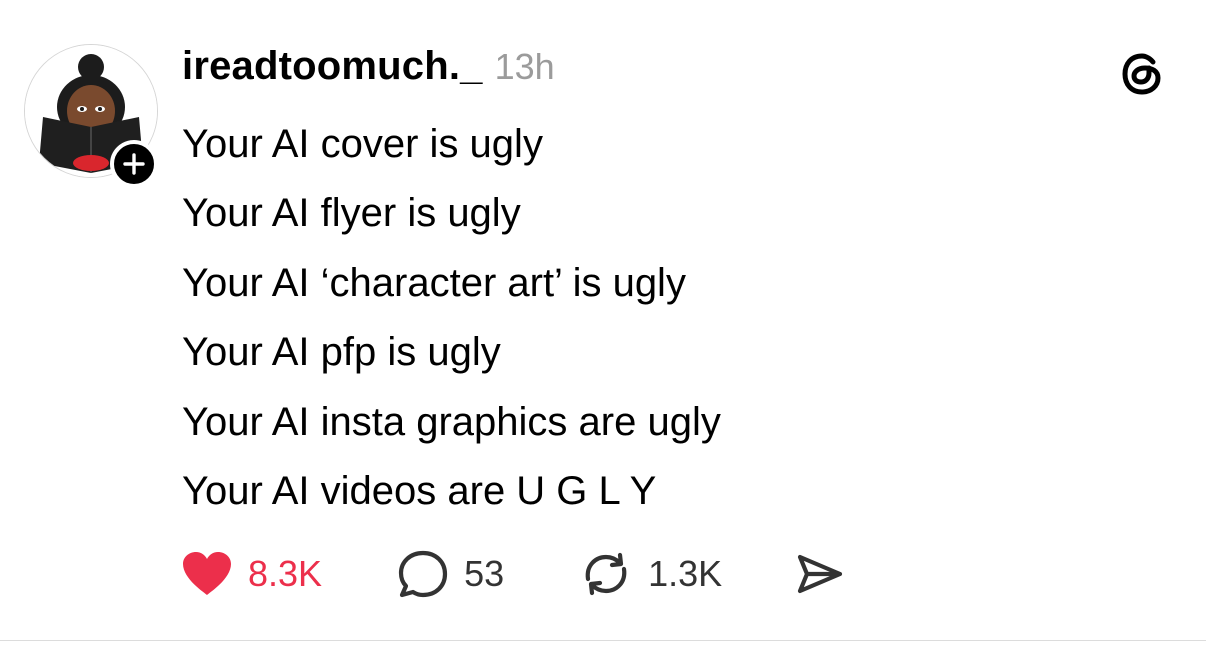 Image resolution: width=1206 pixels, height=653 pixels. Describe the element at coordinates (524, 66) in the screenshot. I see `timestamp: 13h` at that location.